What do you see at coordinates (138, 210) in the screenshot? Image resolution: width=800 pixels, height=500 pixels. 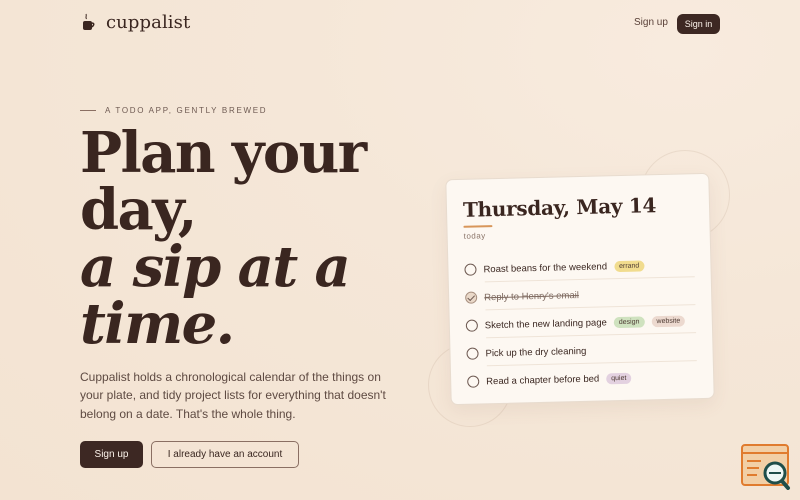 I see `headline-line-2: day,` at bounding box center [138, 210].